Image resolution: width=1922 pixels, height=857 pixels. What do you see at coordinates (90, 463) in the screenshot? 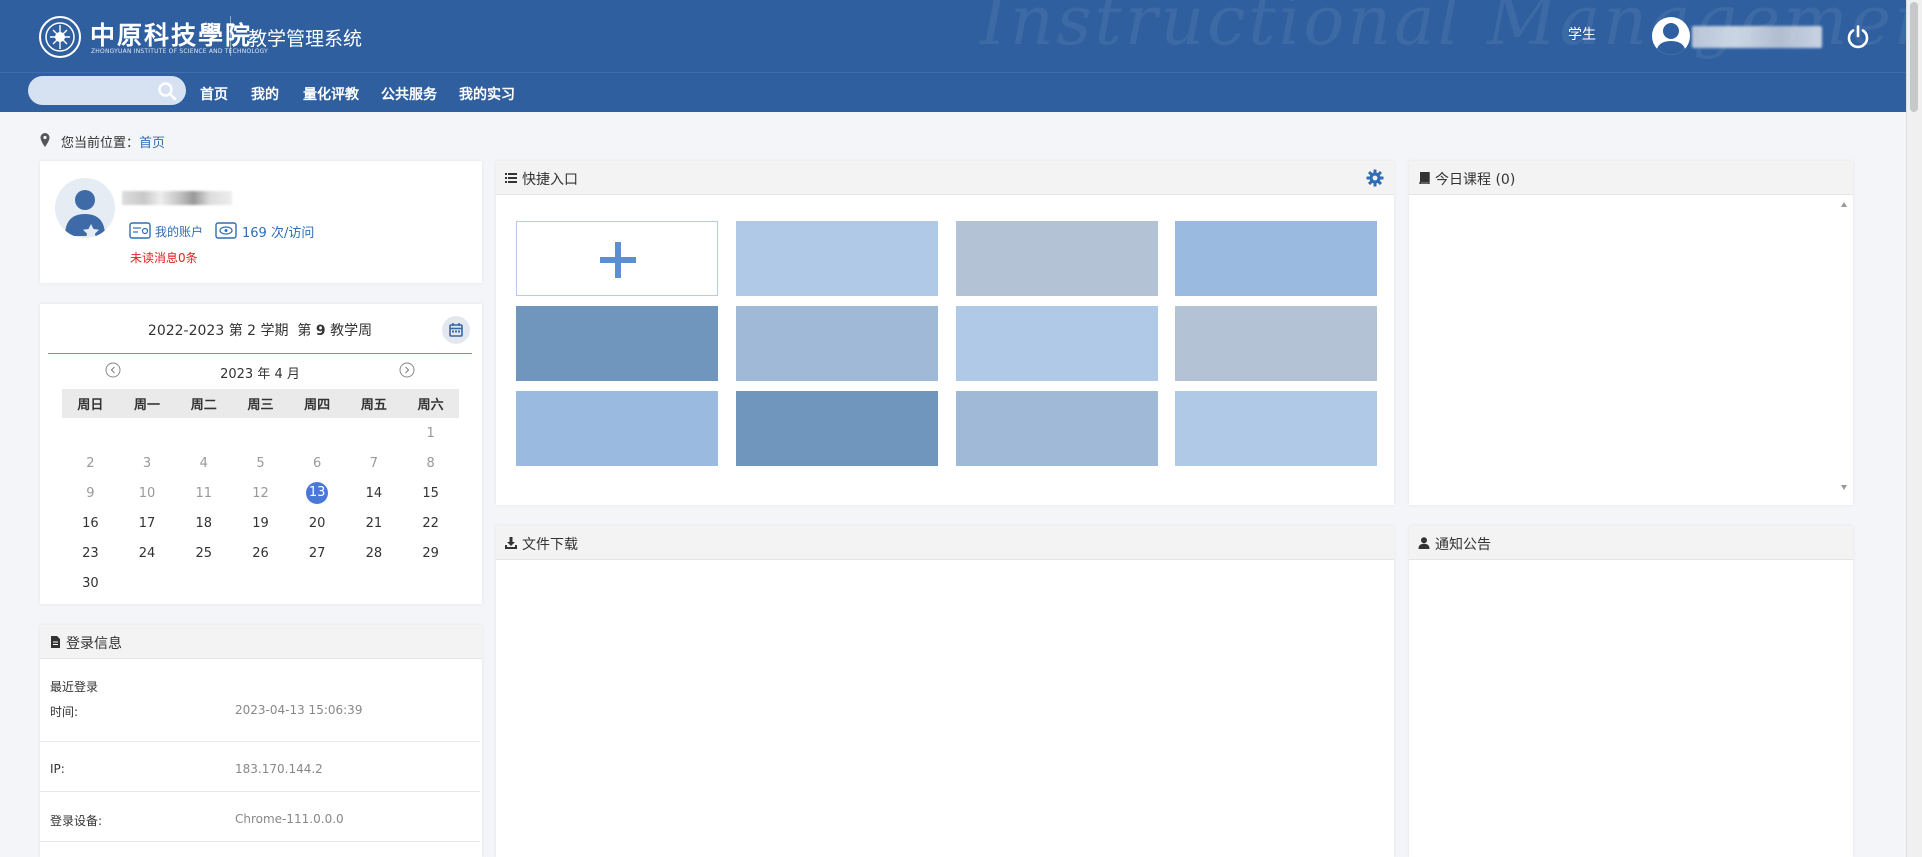
I see `calendar-day: 2` at bounding box center [90, 463].